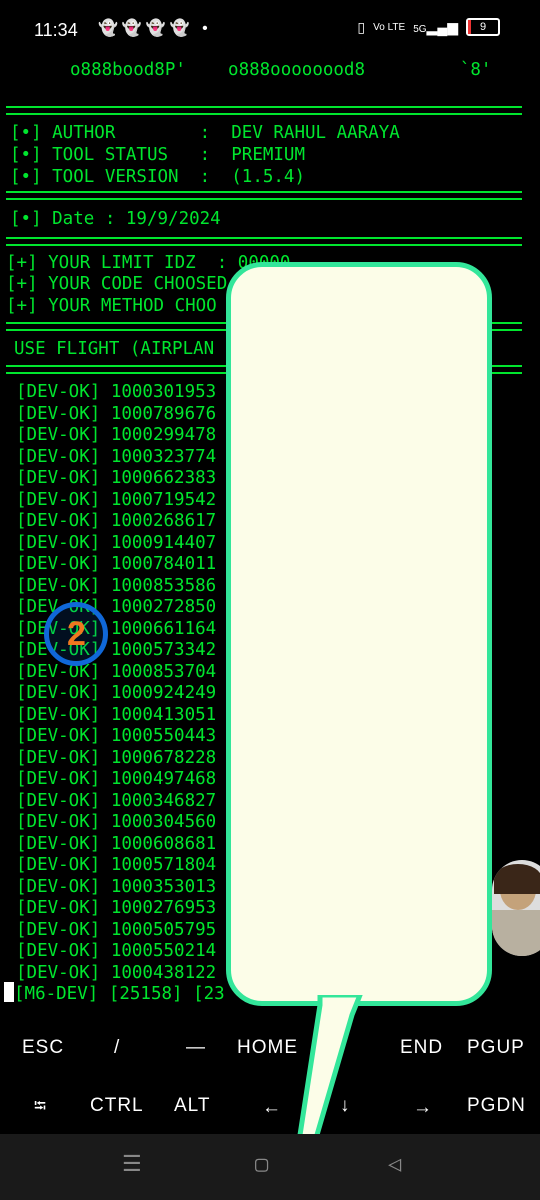  What do you see at coordinates (483, 27) in the screenshot?
I see `battery-icon: 9` at bounding box center [483, 27].